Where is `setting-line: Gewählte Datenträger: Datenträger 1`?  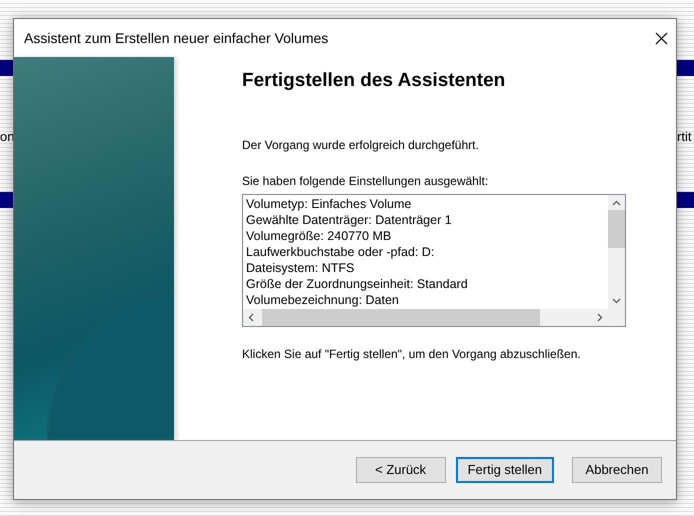 setting-line: Gewählte Datenträger: Datenträger 1 is located at coordinates (349, 220).